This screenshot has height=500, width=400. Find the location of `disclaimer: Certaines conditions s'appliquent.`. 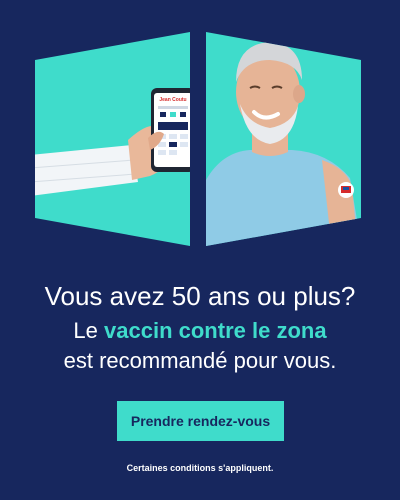

disclaimer: Certaines conditions s'appliquent. is located at coordinates (200, 468).